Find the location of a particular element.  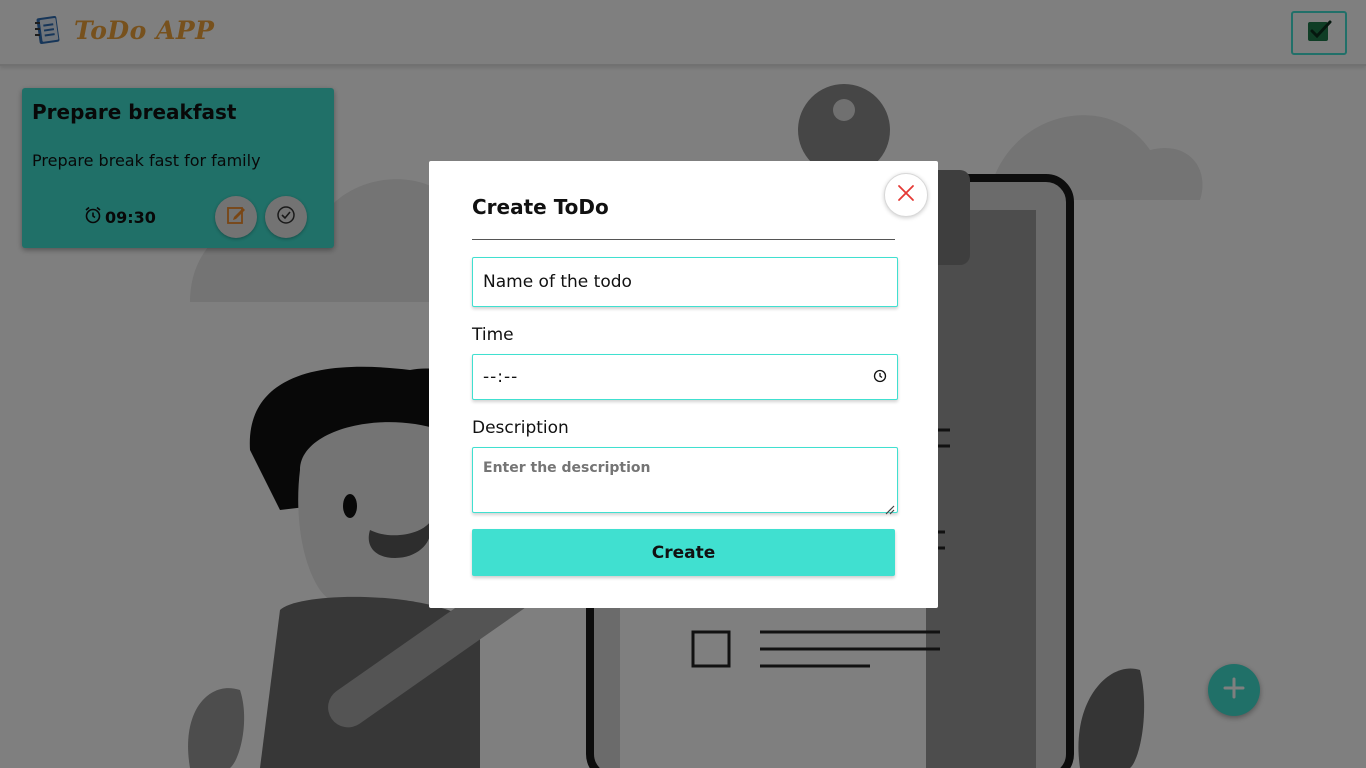

description-textarea is located at coordinates (685, 480).